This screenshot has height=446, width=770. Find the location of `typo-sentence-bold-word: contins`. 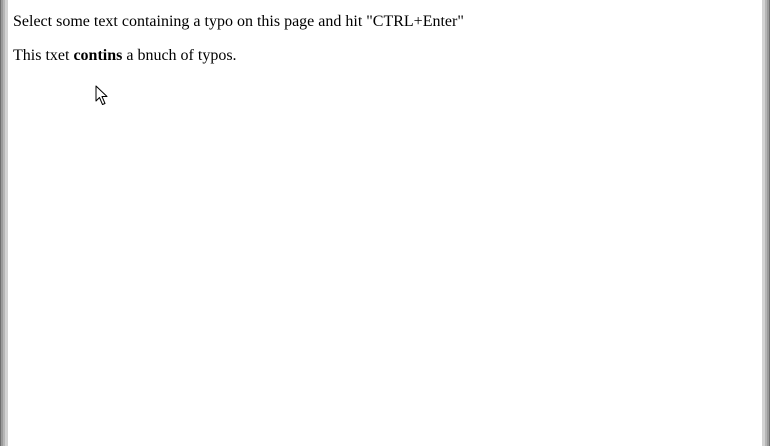

typo-sentence-bold-word: contins is located at coordinates (97, 55).